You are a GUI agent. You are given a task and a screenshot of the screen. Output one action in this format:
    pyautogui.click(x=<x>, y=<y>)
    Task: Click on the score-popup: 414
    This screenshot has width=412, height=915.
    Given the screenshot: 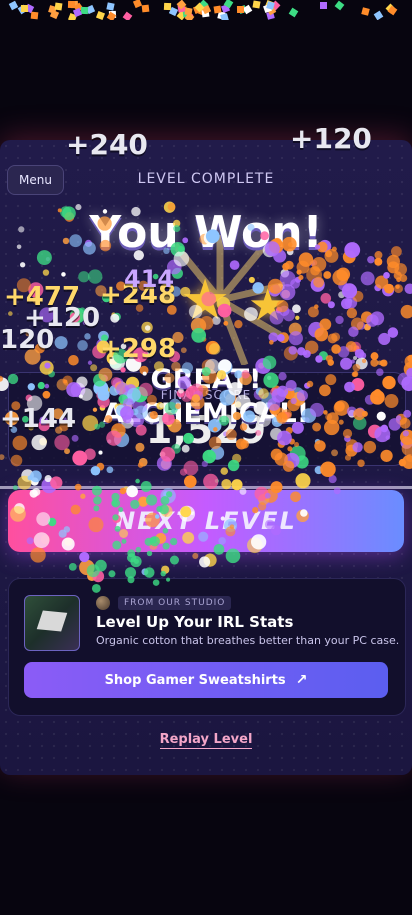 What is the action you would take?
    pyautogui.click(x=149, y=279)
    